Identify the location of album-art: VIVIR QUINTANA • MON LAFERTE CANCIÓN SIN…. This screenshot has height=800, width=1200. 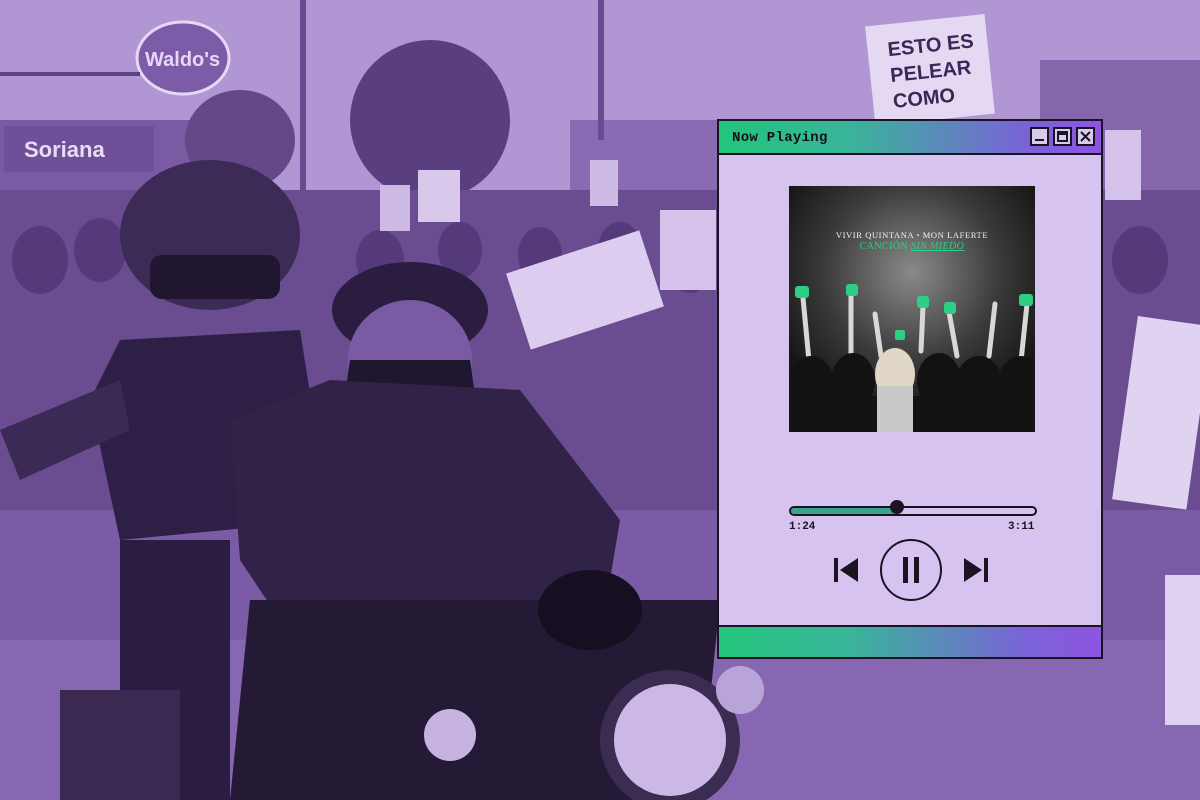
(912, 309).